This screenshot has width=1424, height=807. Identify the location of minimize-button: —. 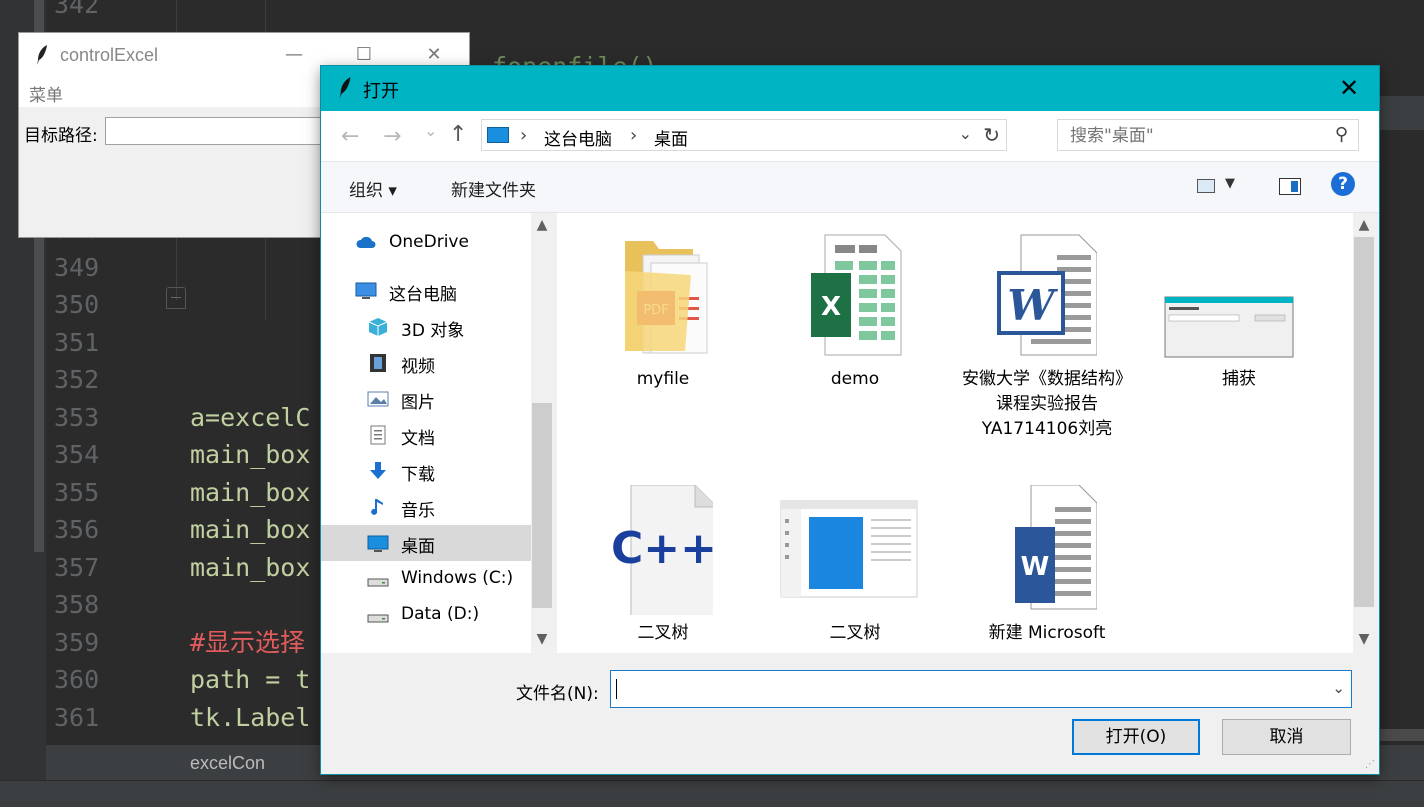
(294, 55).